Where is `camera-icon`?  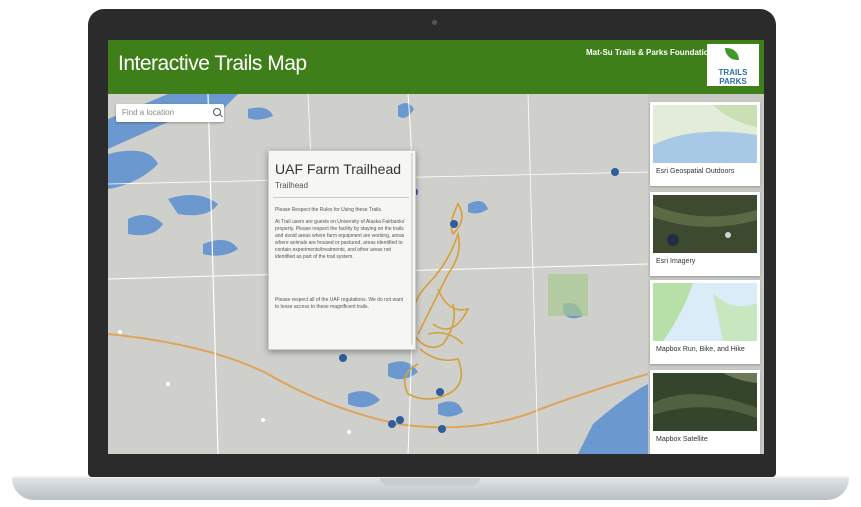
camera-icon is located at coordinates (434, 22).